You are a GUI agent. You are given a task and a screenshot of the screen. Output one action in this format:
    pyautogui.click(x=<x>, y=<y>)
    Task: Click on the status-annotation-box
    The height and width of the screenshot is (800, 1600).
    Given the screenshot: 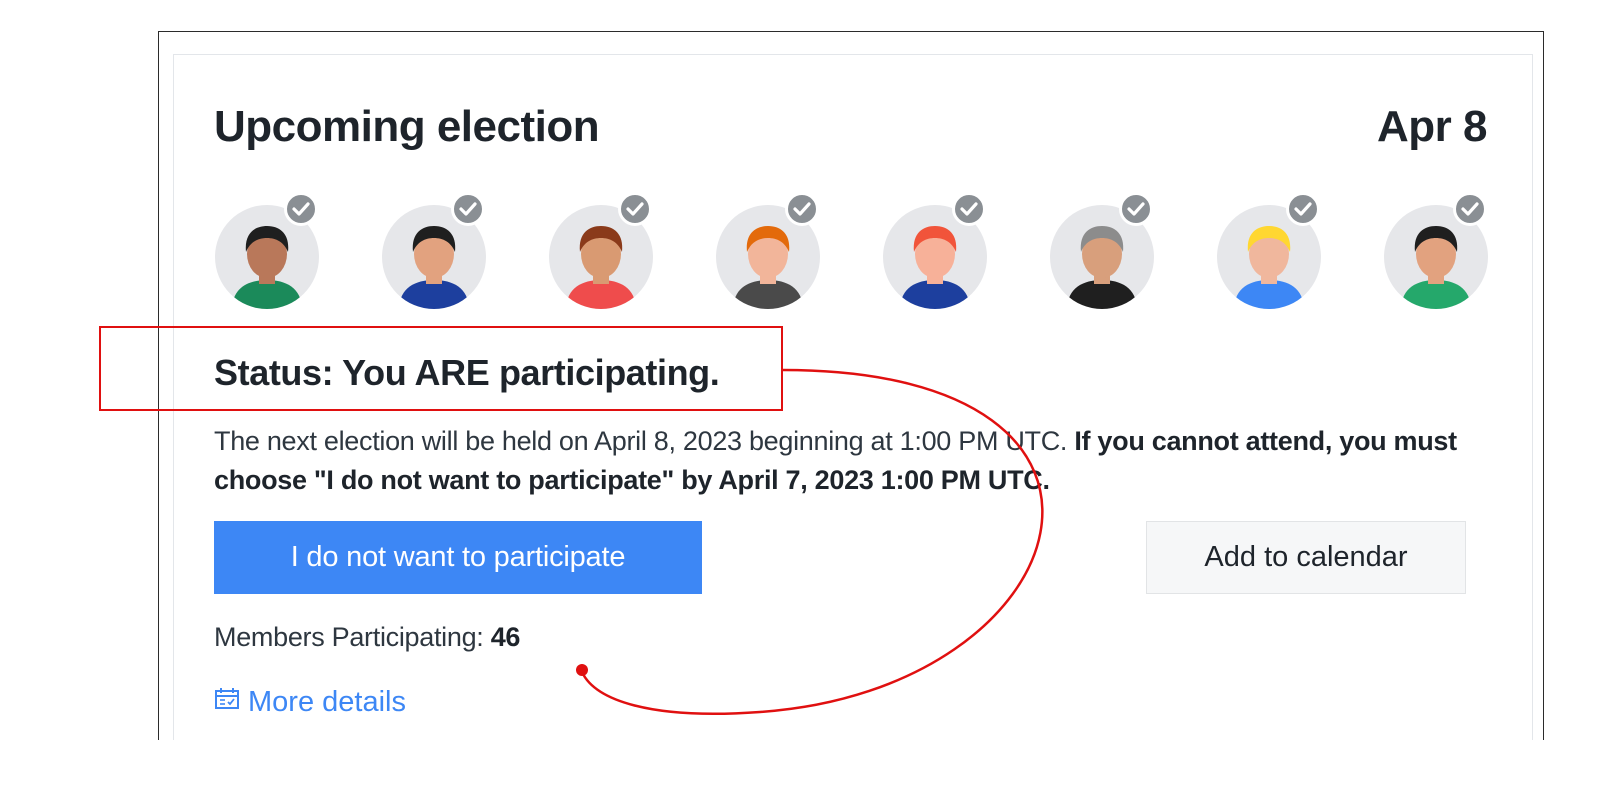 What is the action you would take?
    pyautogui.click(x=441, y=368)
    